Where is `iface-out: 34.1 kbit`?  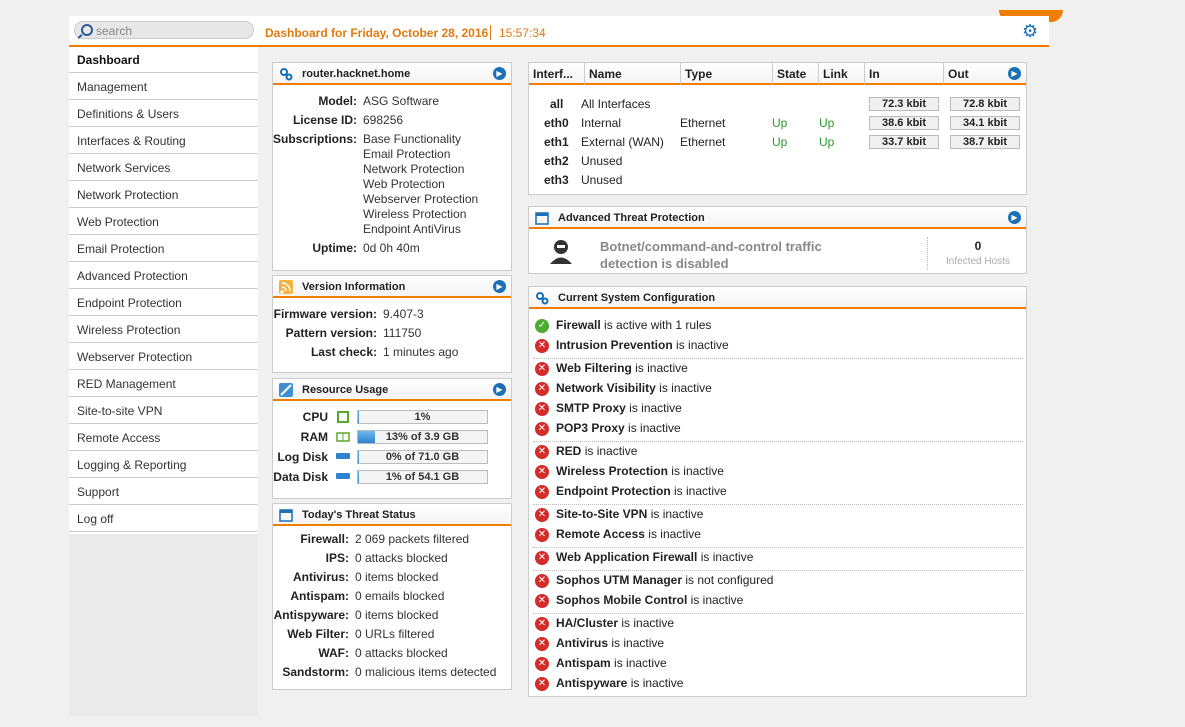 iface-out: 34.1 kbit is located at coordinates (985, 123).